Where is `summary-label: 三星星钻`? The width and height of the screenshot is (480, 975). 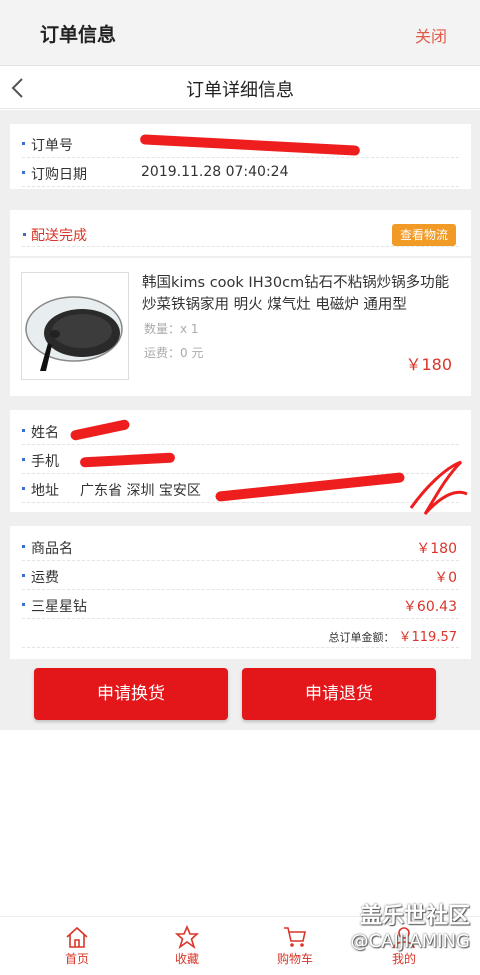 summary-label: 三星星钻 is located at coordinates (59, 607).